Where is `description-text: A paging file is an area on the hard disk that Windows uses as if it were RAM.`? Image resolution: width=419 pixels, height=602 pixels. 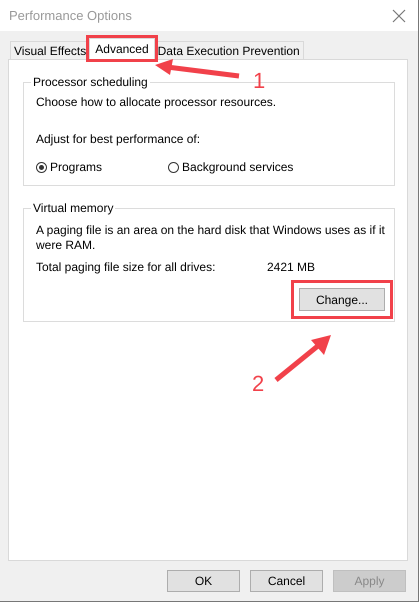
description-text: A paging file is an area on the hard disk that Windows uses as if it were RAM. is located at coordinates (211, 238).